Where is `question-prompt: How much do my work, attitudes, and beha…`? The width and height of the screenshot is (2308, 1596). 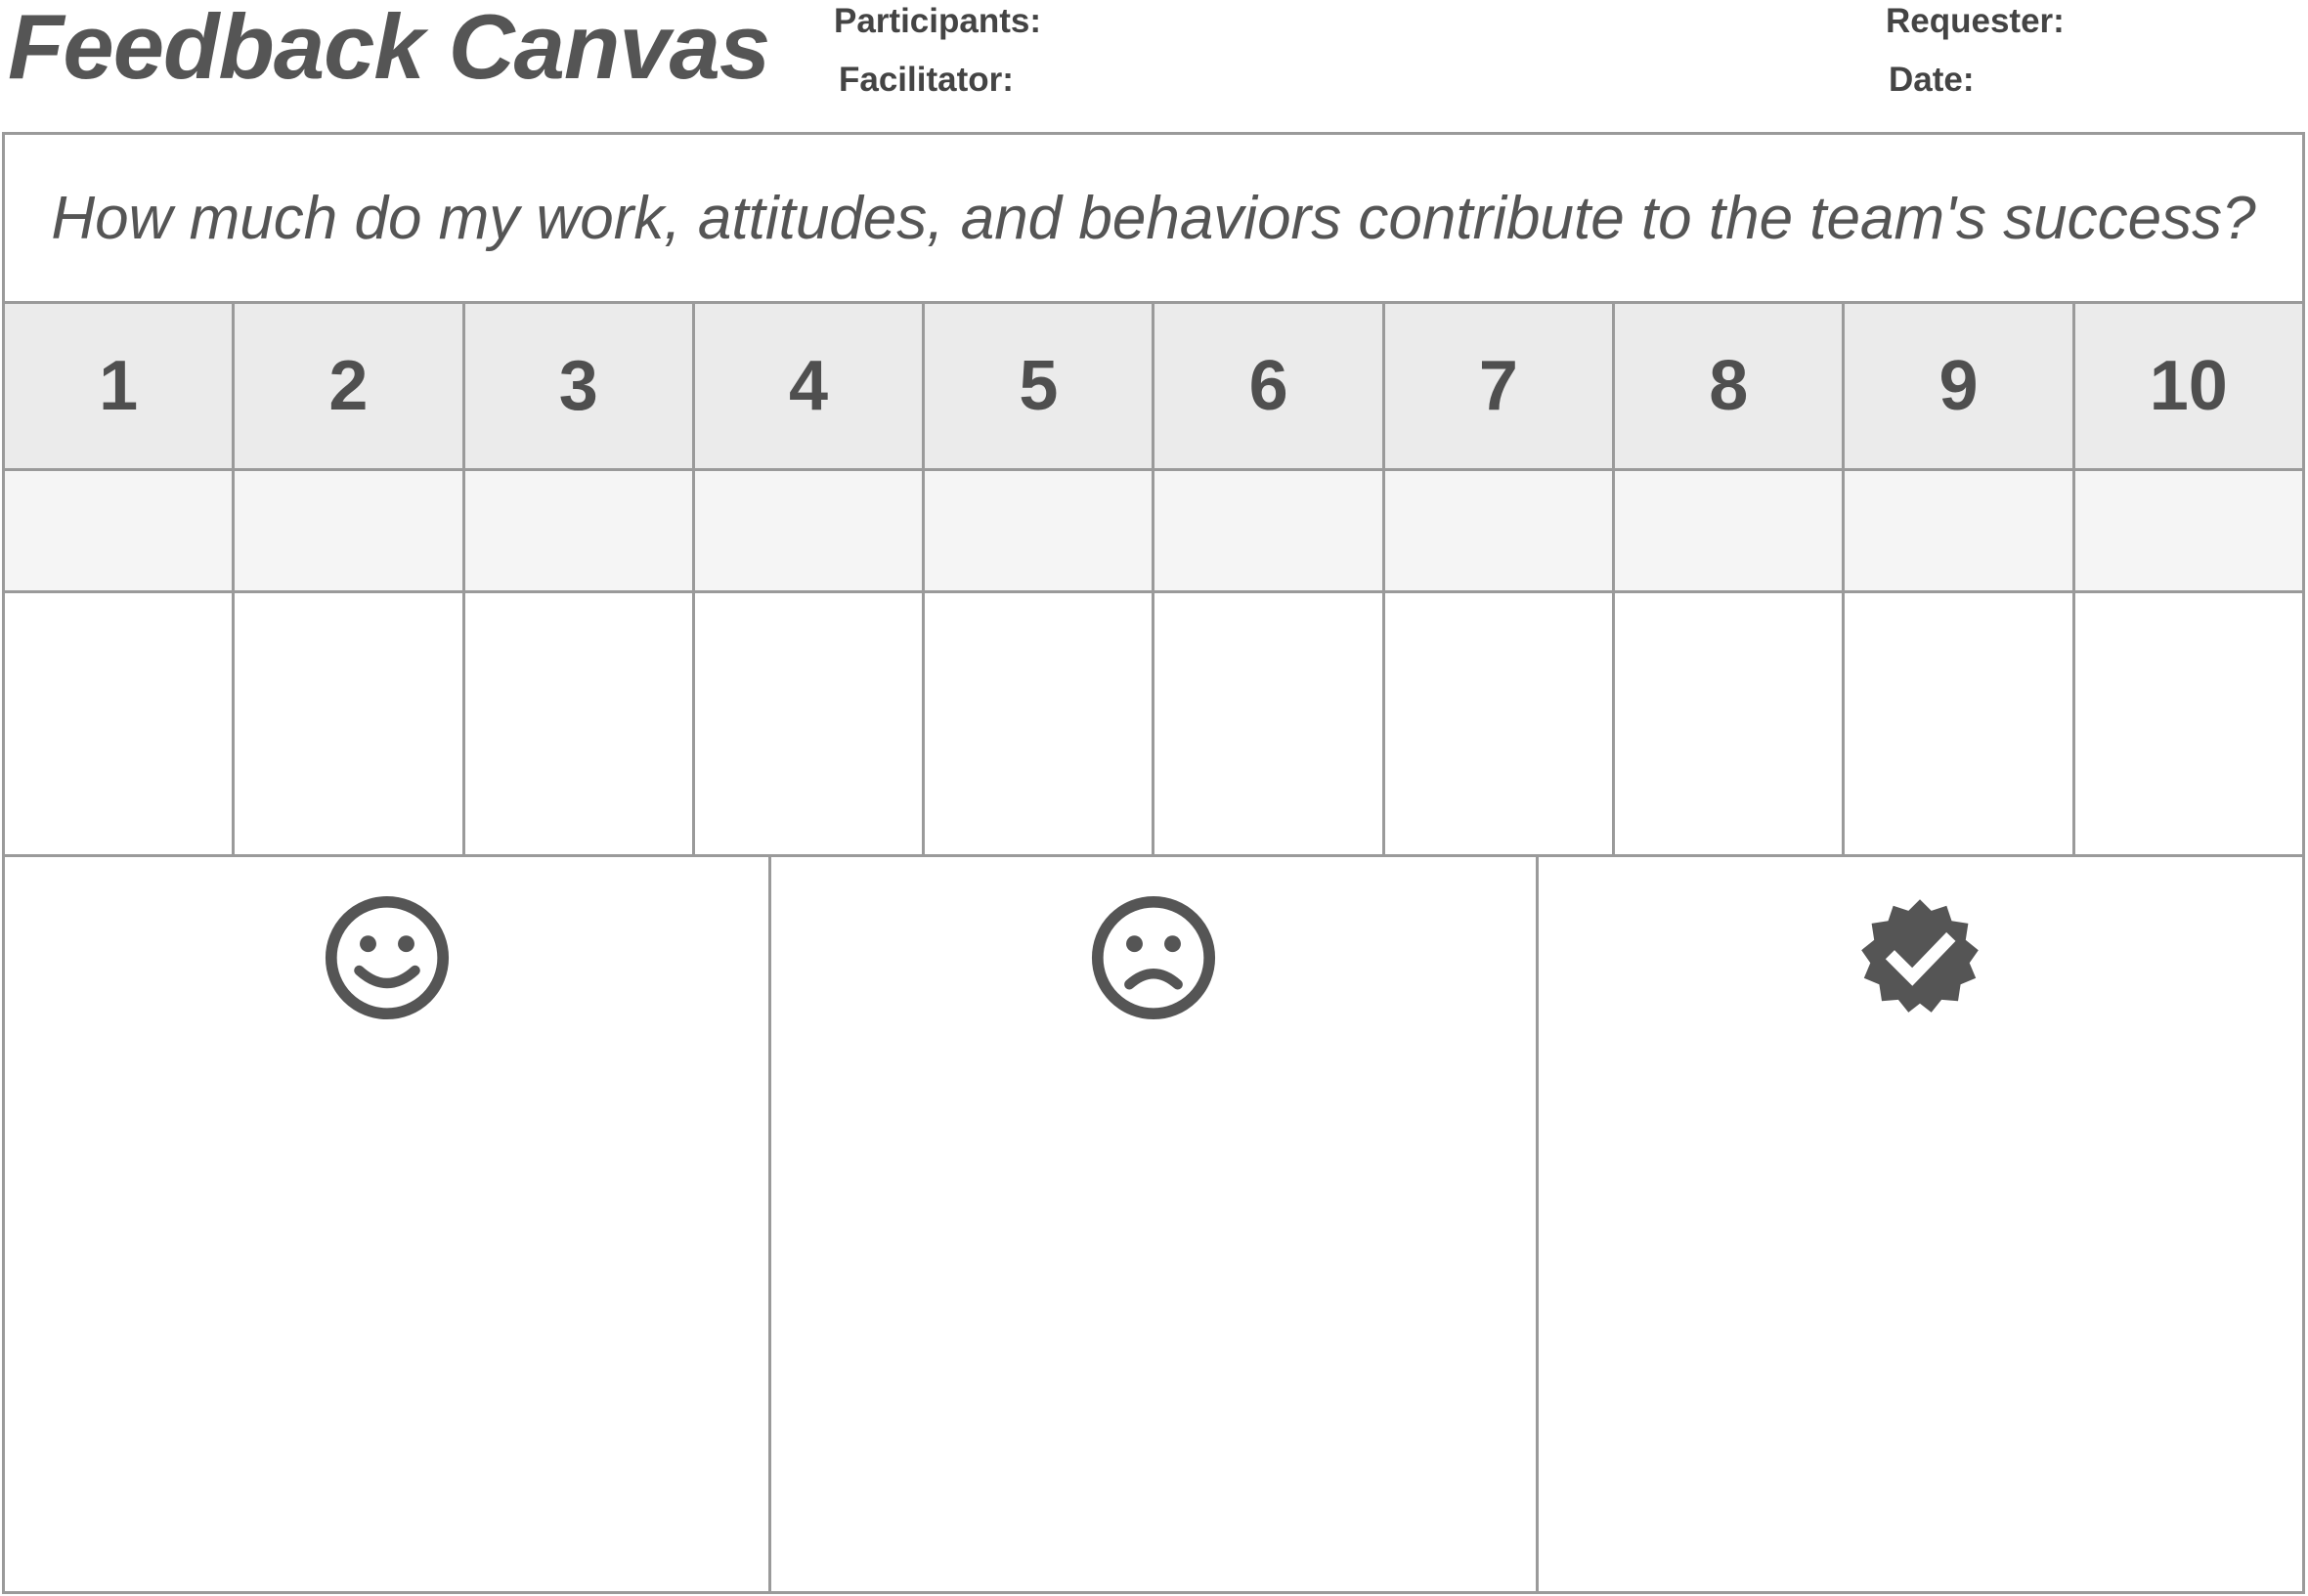 question-prompt: How much do my work, attitudes, and beha… is located at coordinates (1153, 219).